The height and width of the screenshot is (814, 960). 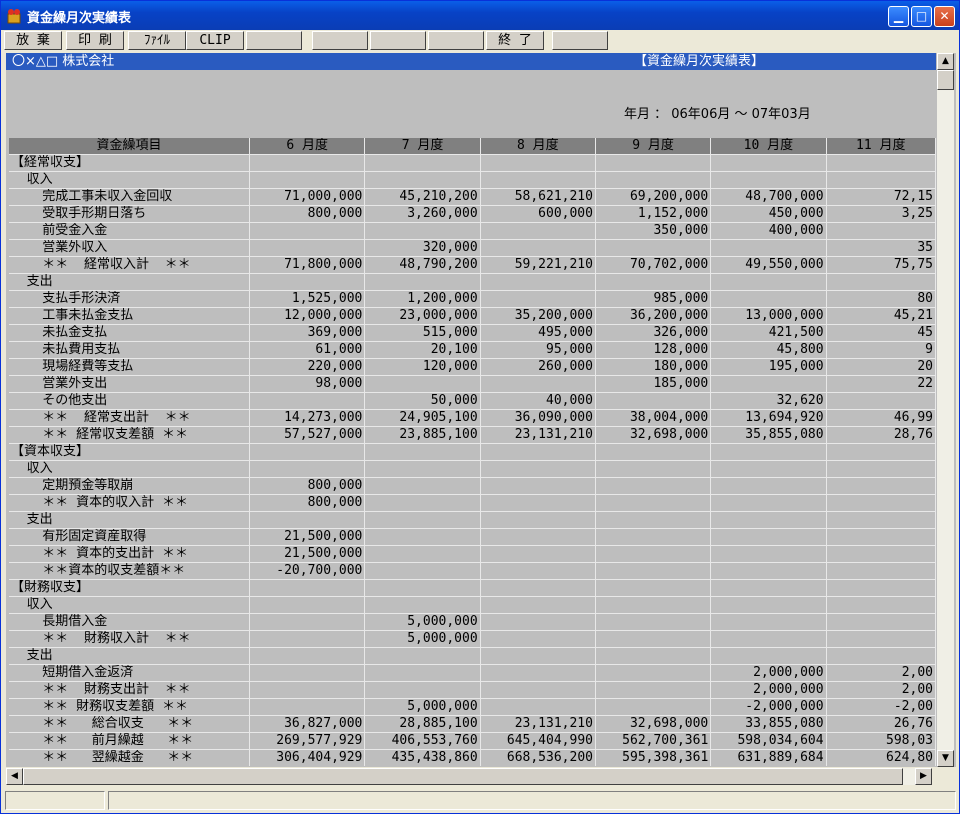 I want to click on file-button: ﾌｧｲﾙ, so click(x=157, y=40).